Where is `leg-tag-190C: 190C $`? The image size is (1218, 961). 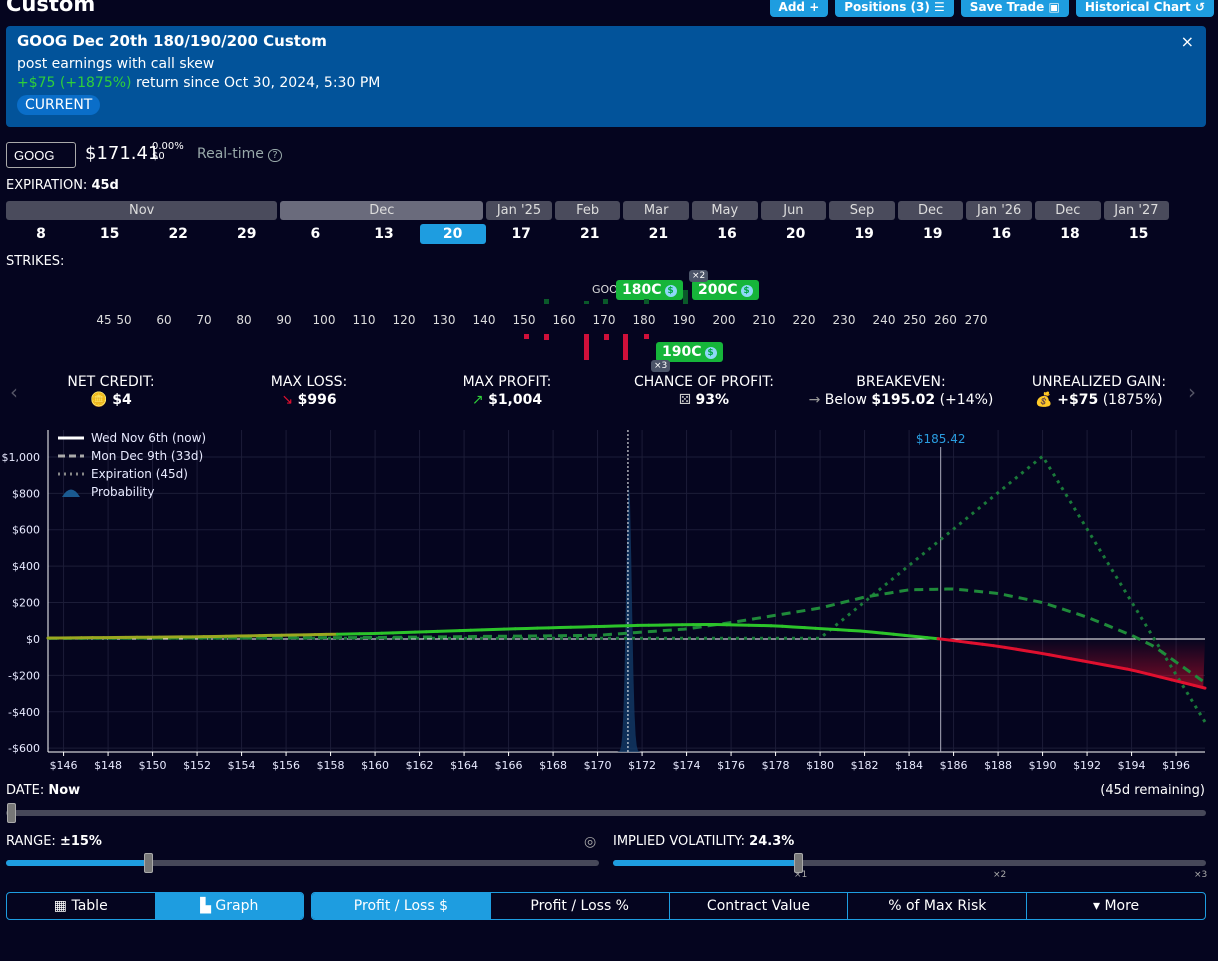 leg-tag-190C: 190C $ is located at coordinates (689, 352).